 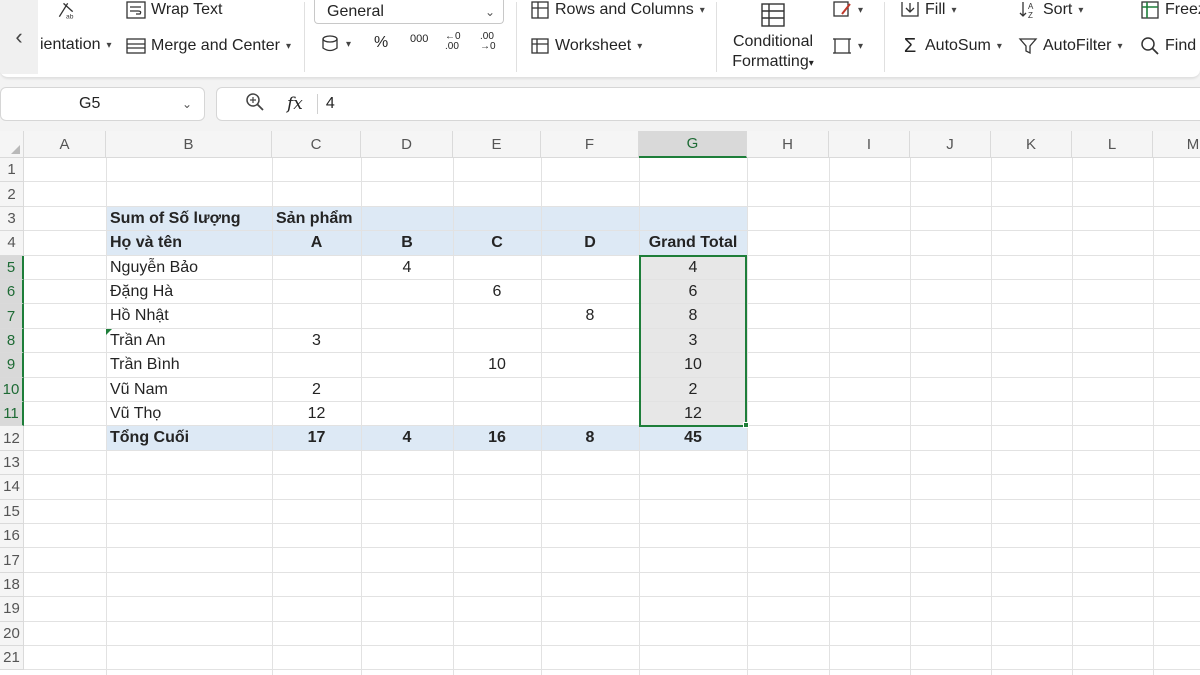 I want to click on rows-columns-button: Rows and Columns ▾, so click(x=617, y=10).